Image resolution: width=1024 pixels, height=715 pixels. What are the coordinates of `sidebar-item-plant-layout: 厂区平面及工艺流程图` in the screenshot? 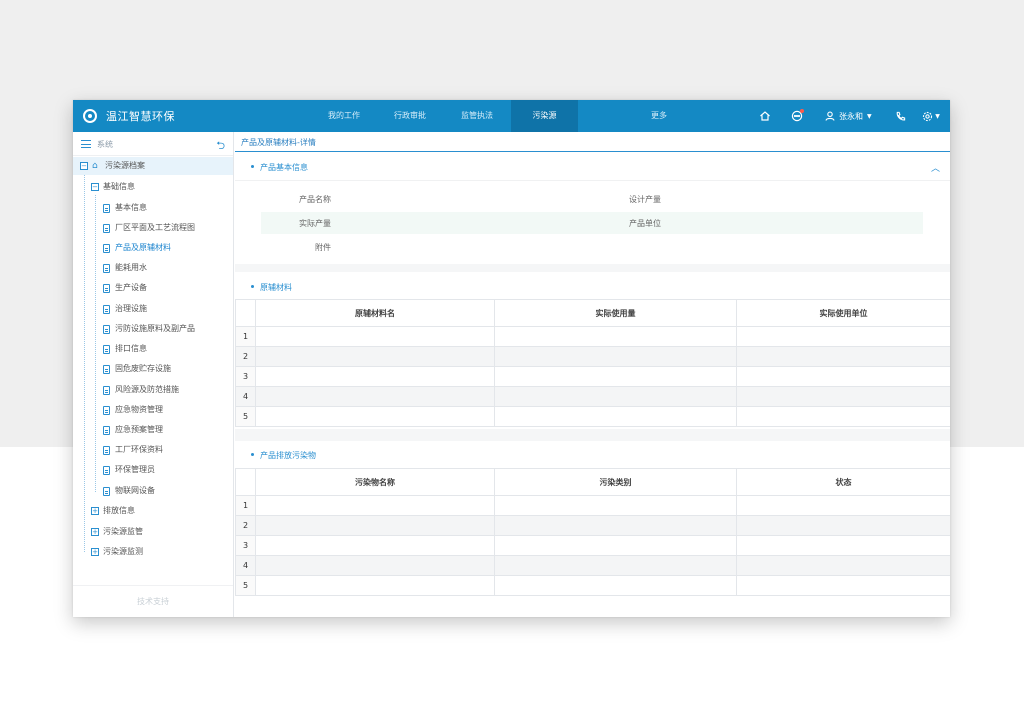 It's located at (149, 228).